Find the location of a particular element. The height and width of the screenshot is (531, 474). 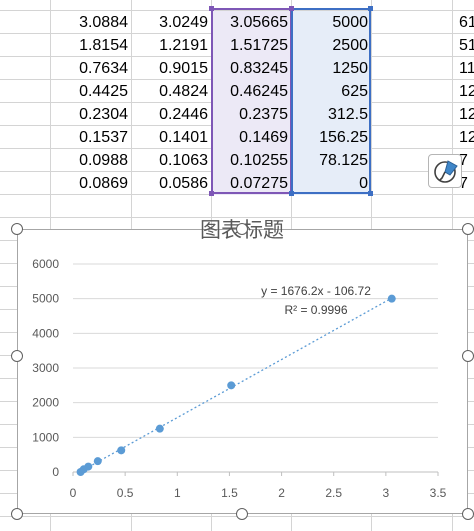

y-tick-label: 1000 is located at coordinates (45, 437).